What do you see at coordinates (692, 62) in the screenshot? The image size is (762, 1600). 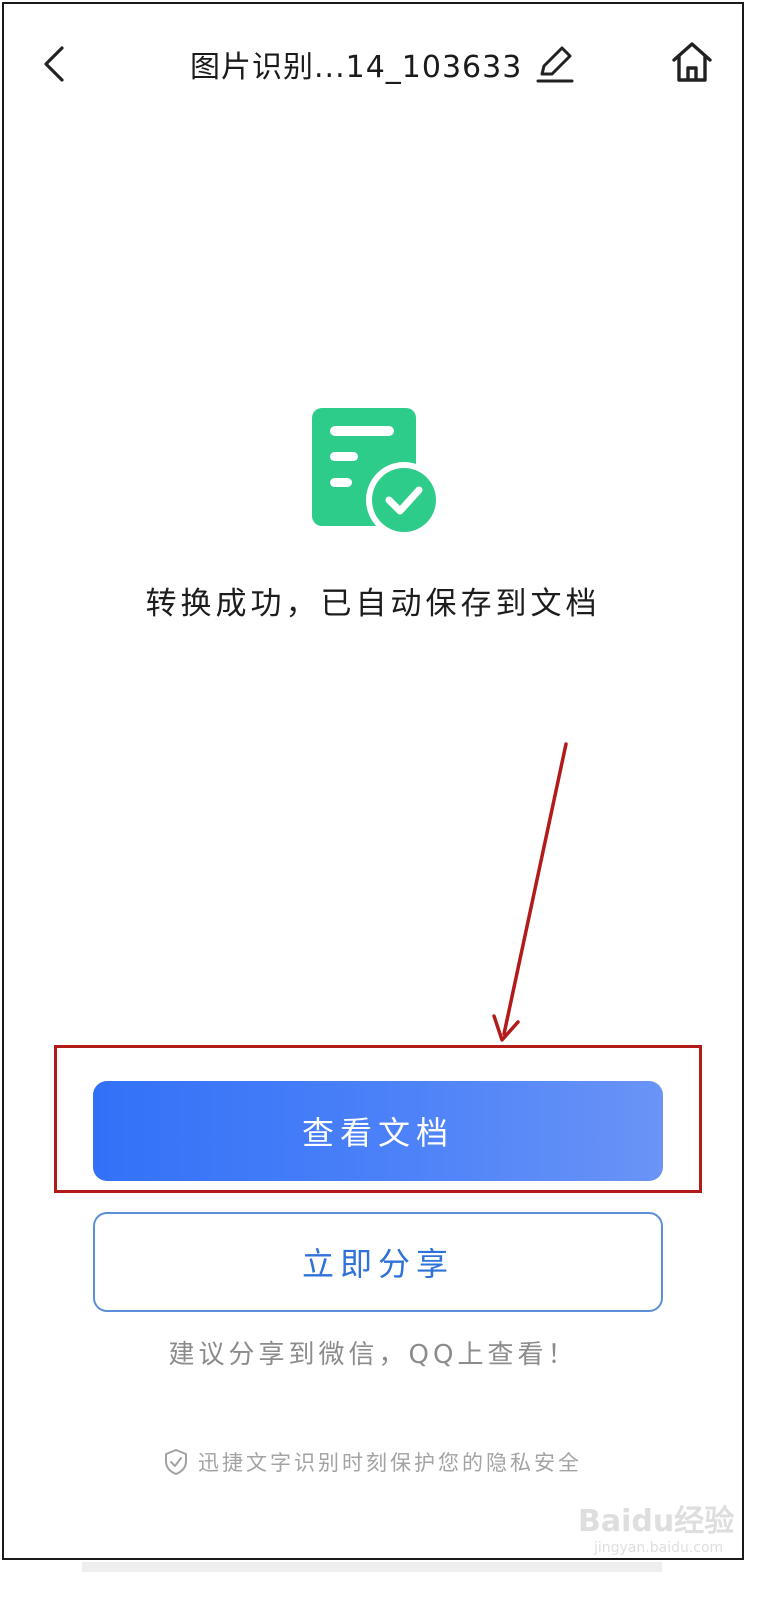 I see `home-icon` at bounding box center [692, 62].